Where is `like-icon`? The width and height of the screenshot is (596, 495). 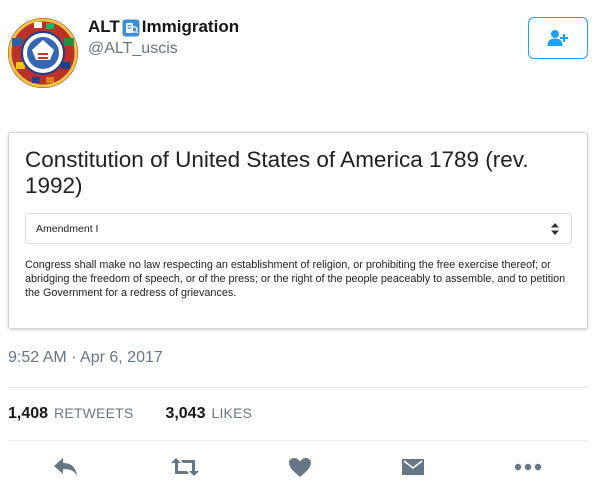
like-icon is located at coordinates (300, 467).